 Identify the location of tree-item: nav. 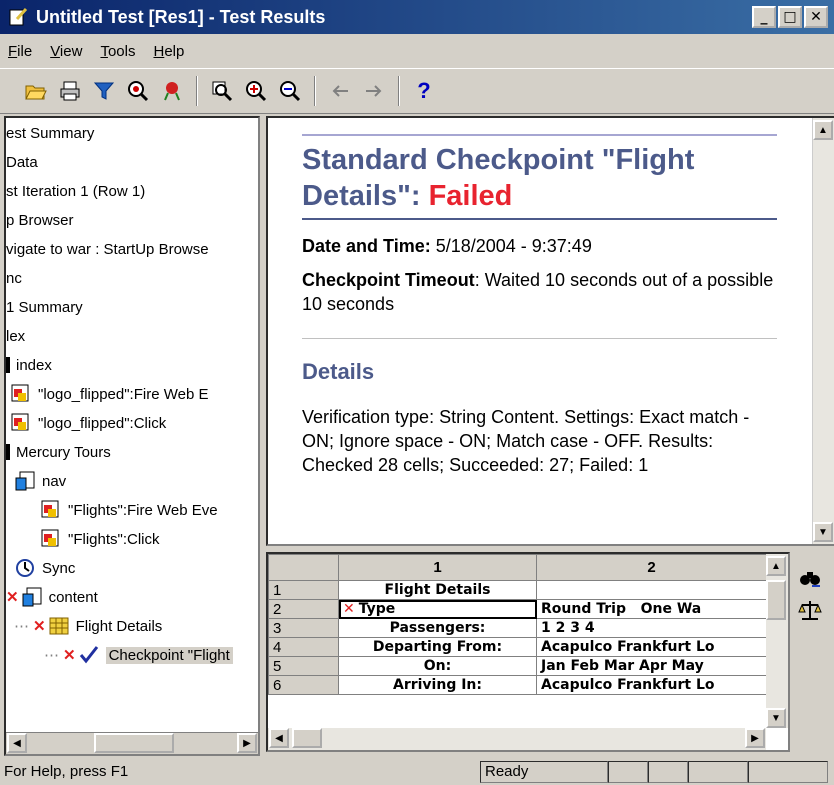
(40, 481).